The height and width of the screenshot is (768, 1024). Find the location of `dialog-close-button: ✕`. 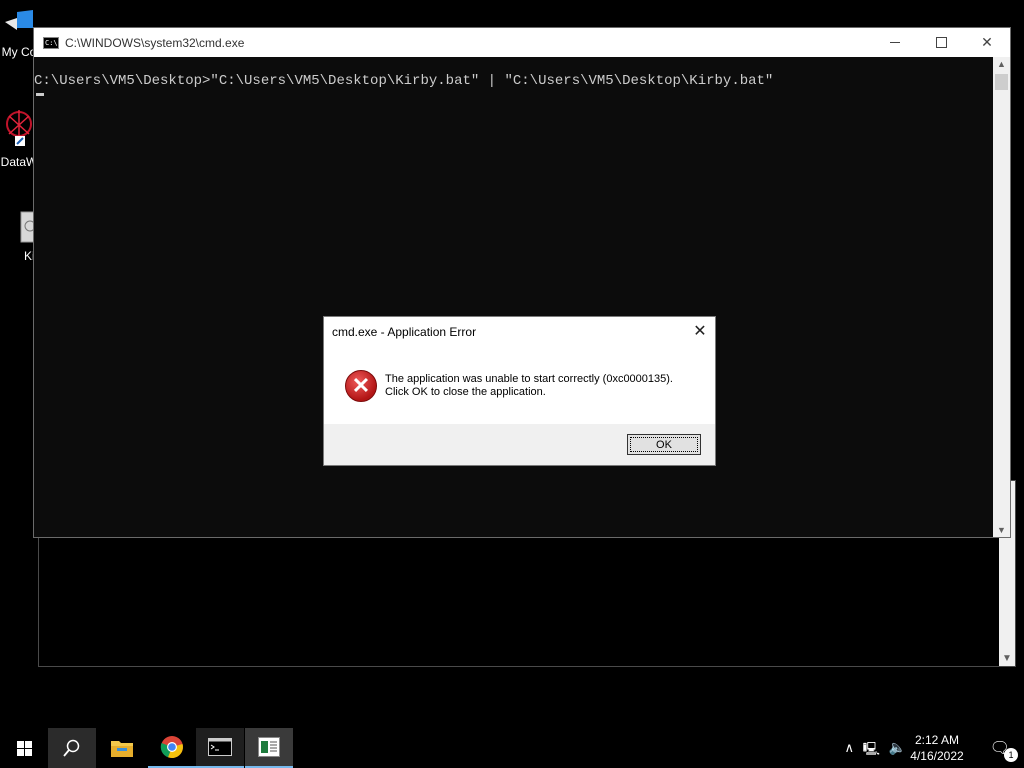

dialog-close-button: ✕ is located at coordinates (700, 331).